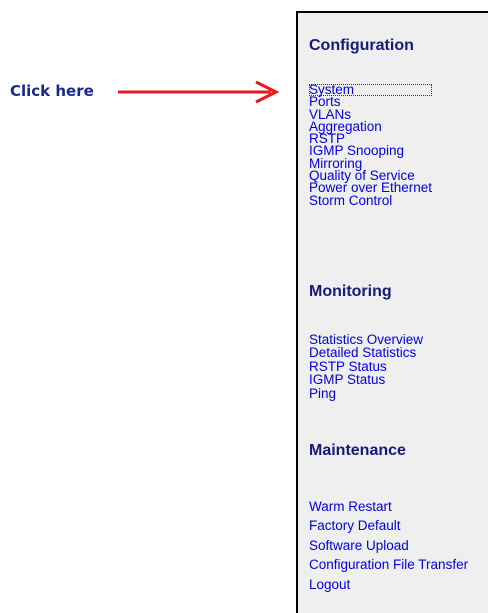 The image size is (488, 613). I want to click on nav-link-statistics-overview: Statistics Overview, so click(366, 340).